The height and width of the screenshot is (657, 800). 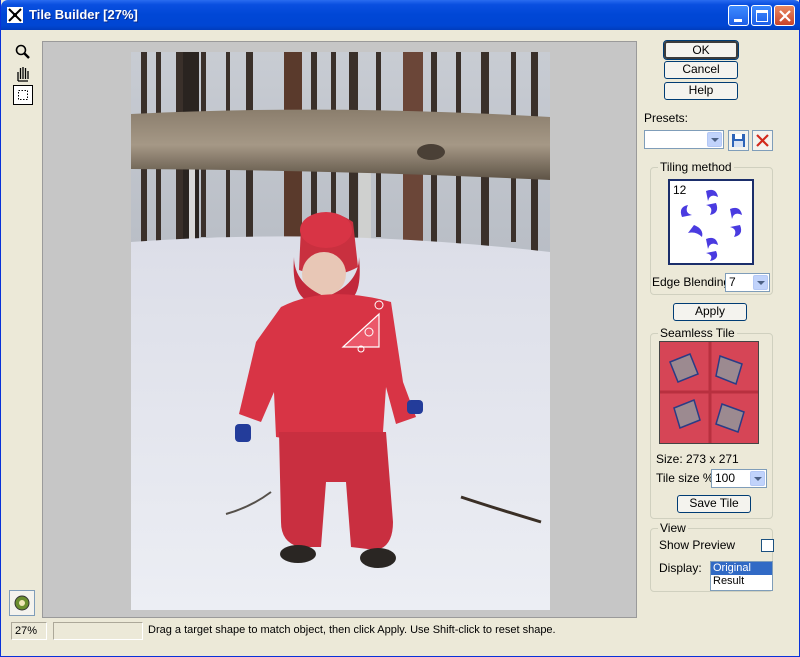 What do you see at coordinates (710, 312) in the screenshot?
I see `apply-button: Apply` at bounding box center [710, 312].